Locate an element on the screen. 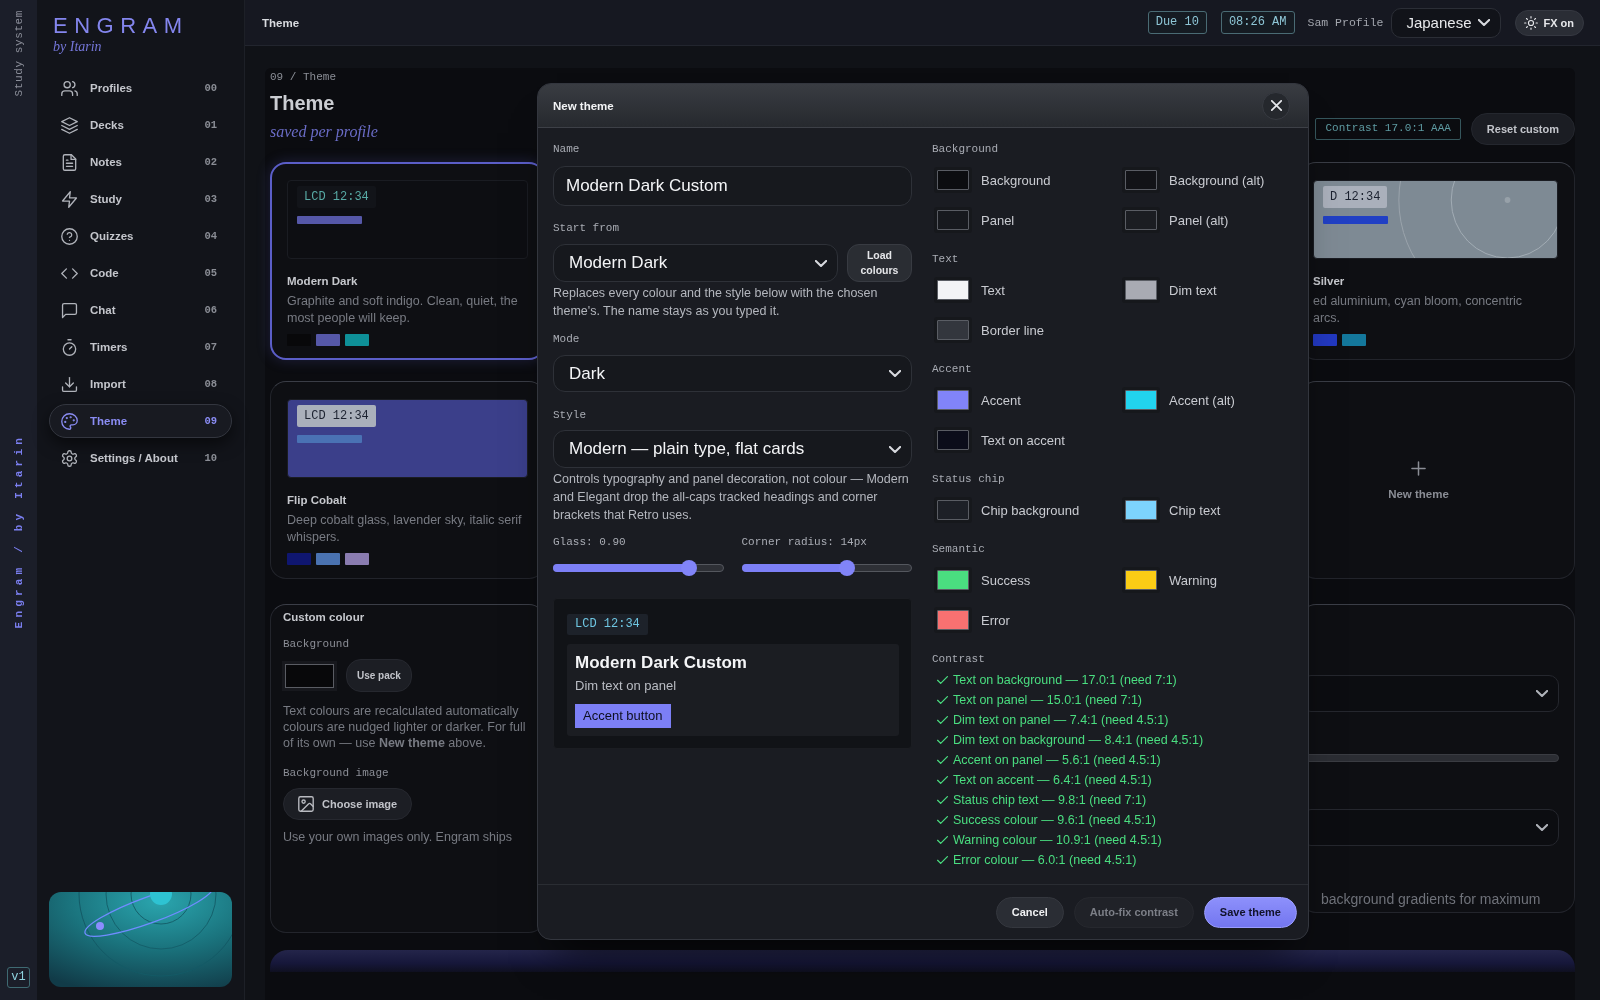 The height and width of the screenshot is (1000, 1600). sidebar-item: Notes 02 is located at coordinates (140, 162).